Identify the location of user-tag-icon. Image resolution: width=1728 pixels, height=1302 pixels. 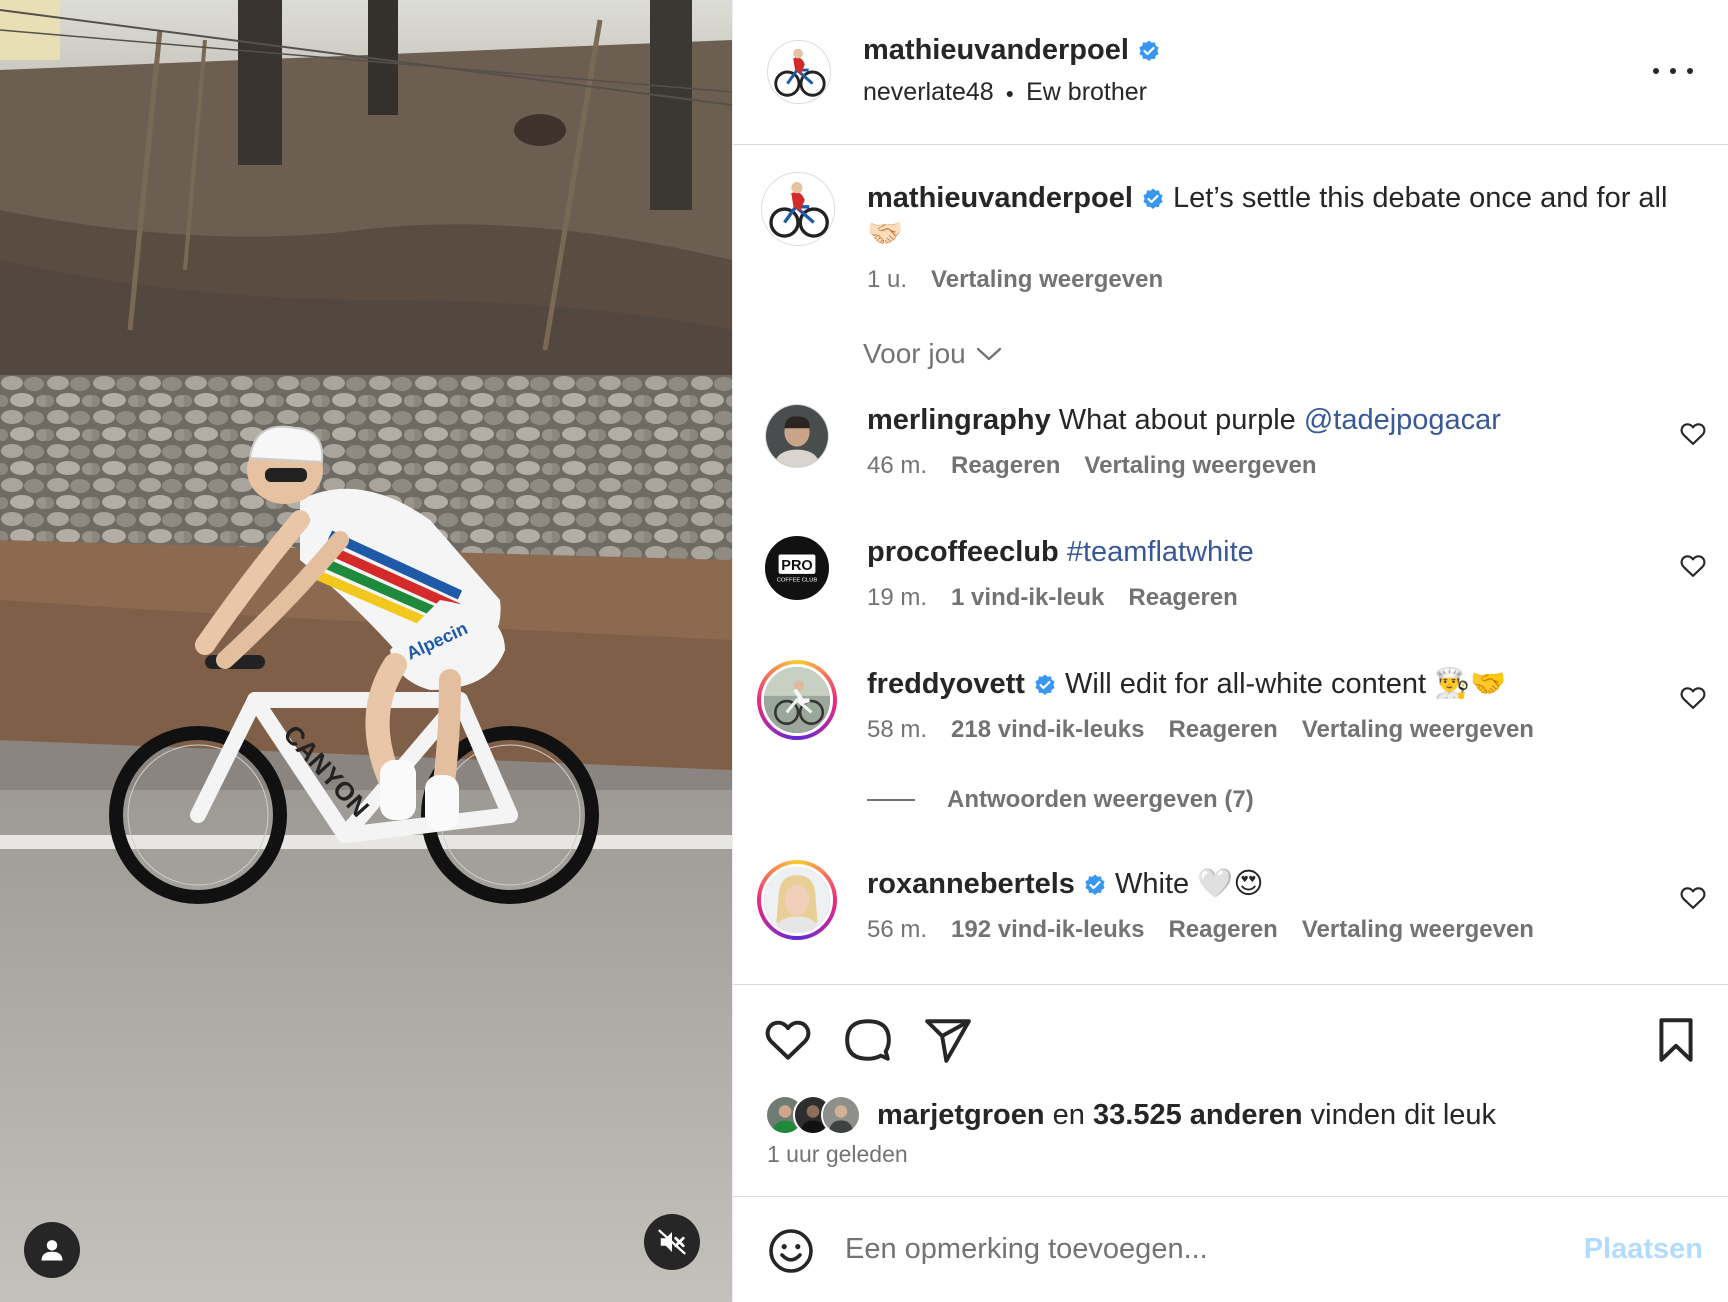
(52, 1250).